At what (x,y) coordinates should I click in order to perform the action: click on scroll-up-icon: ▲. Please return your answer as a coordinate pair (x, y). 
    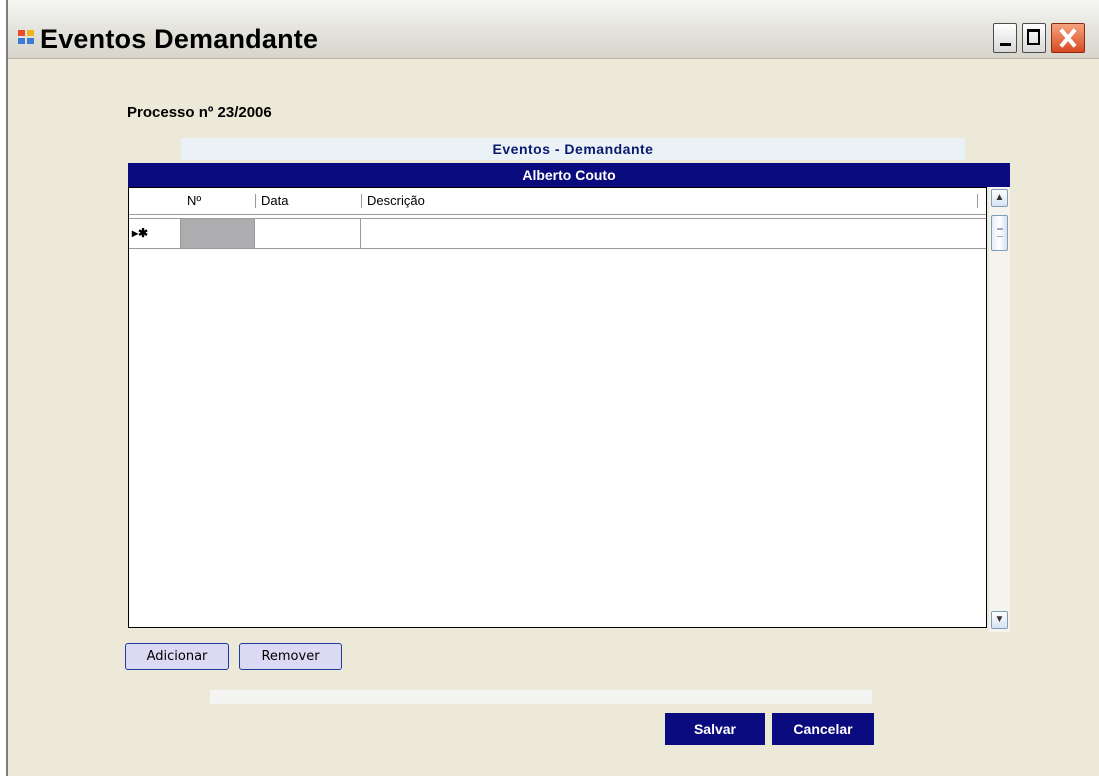
    Looking at the image, I should click on (999, 198).